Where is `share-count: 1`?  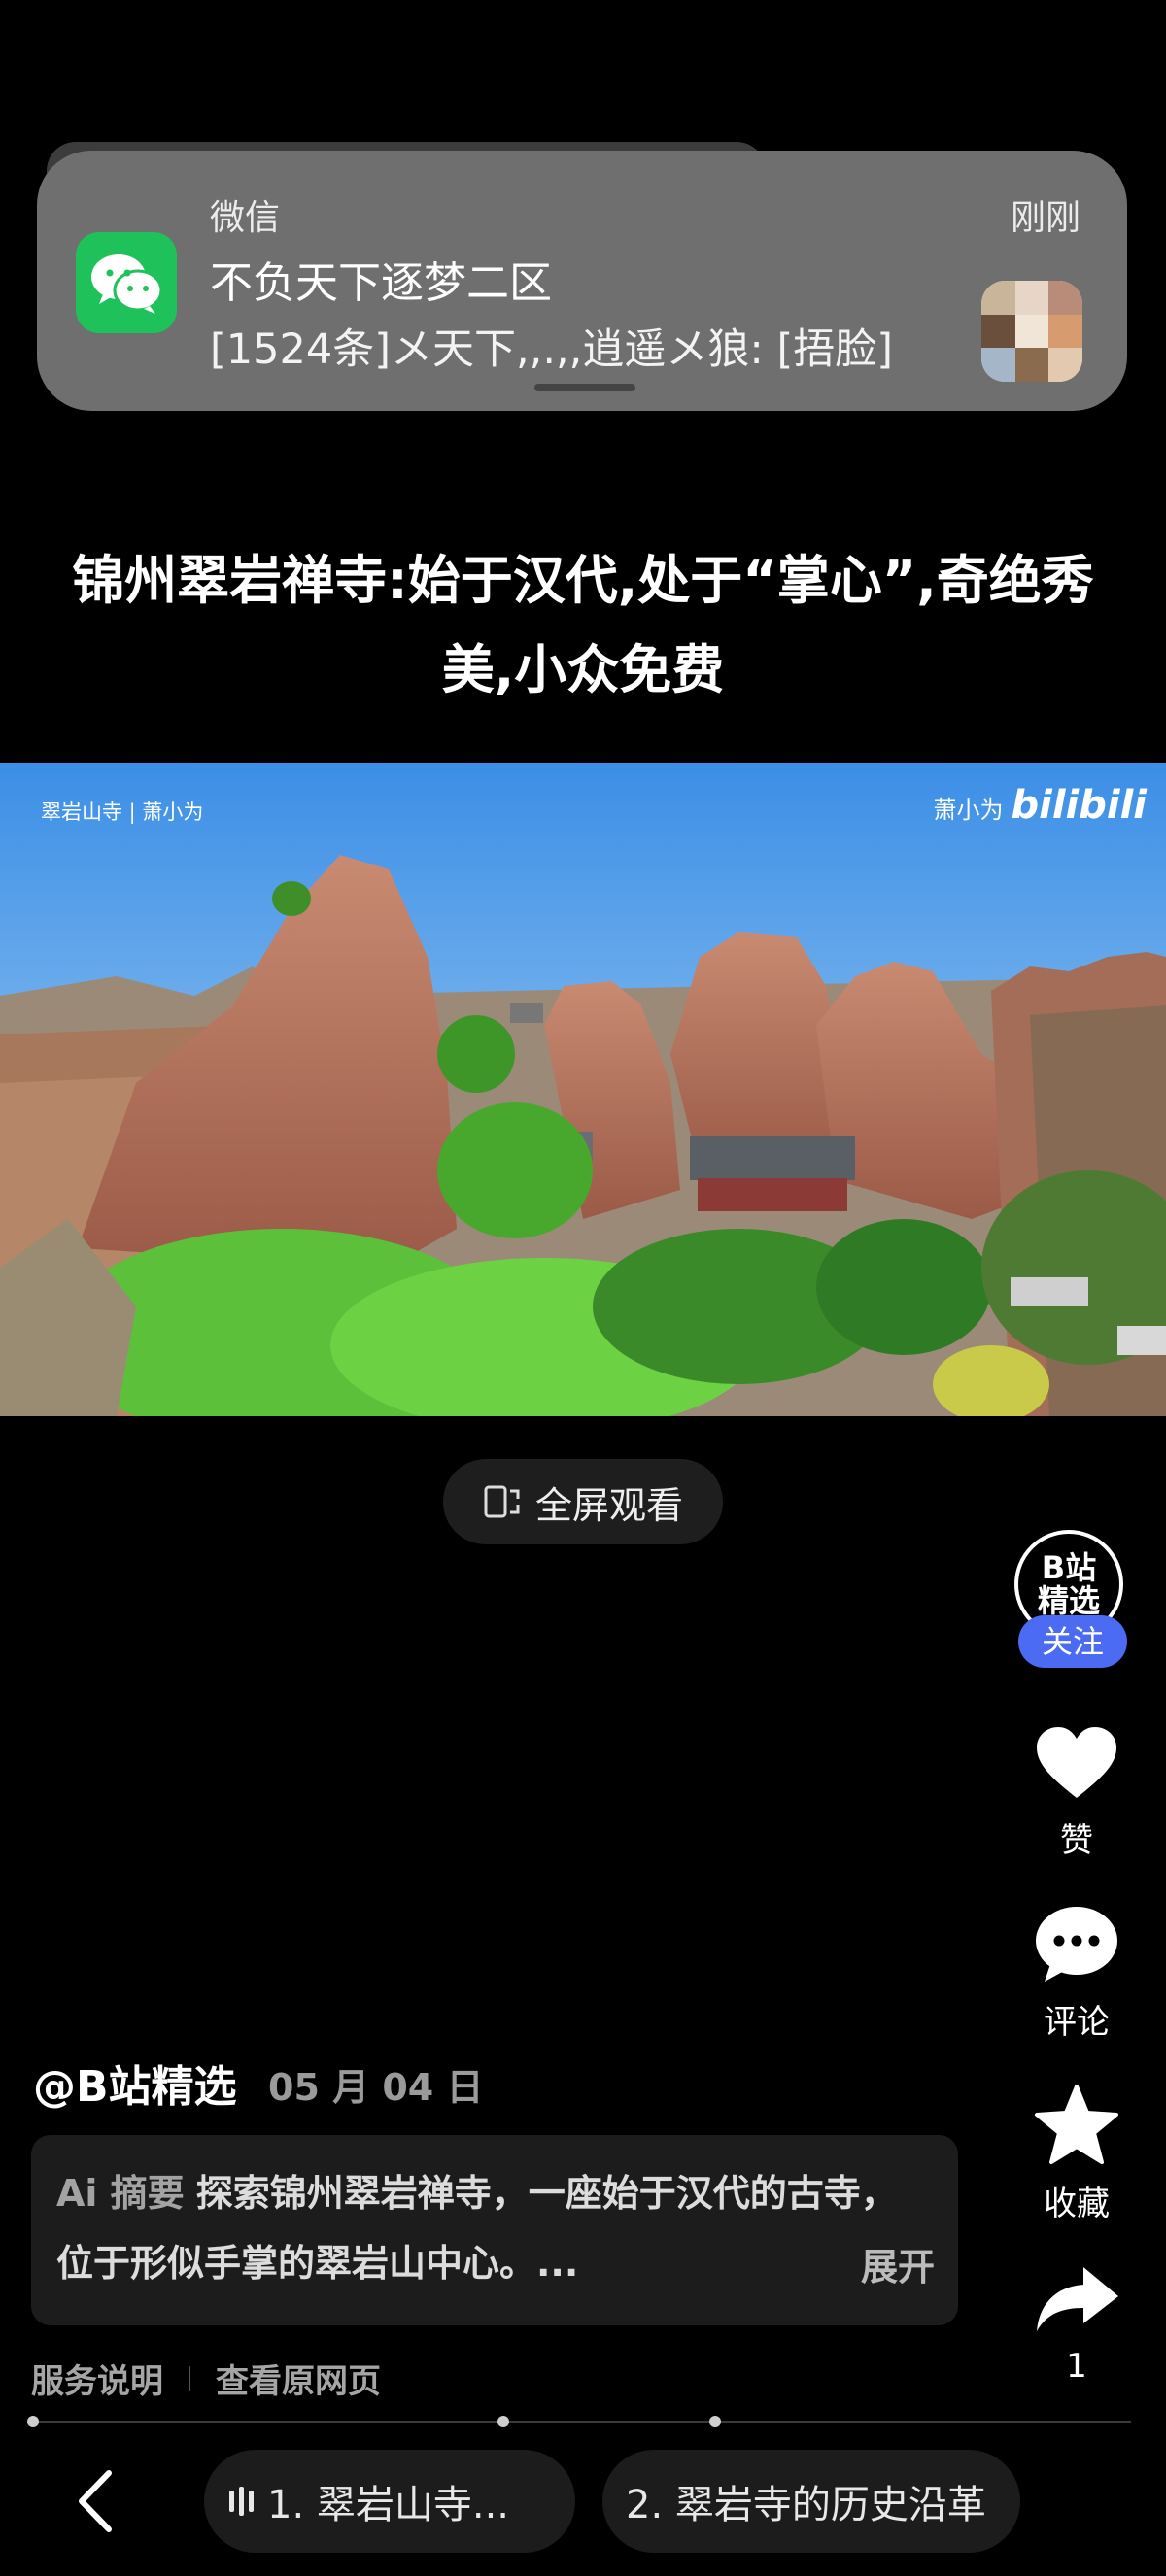
share-count: 1 is located at coordinates (1076, 2366).